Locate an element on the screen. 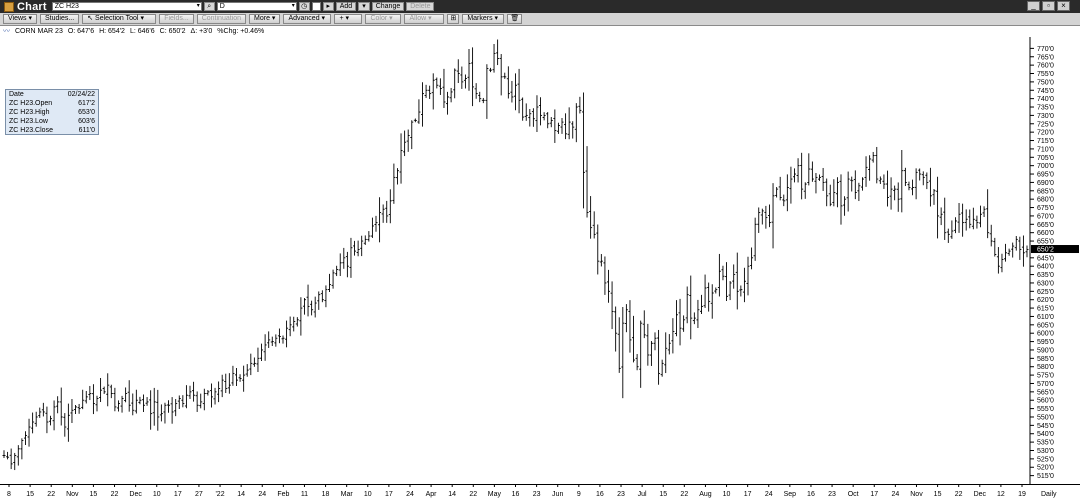 The width and height of the screenshot is (1080, 502). y-tick-label: 640'0 is located at coordinates (1045, 267).